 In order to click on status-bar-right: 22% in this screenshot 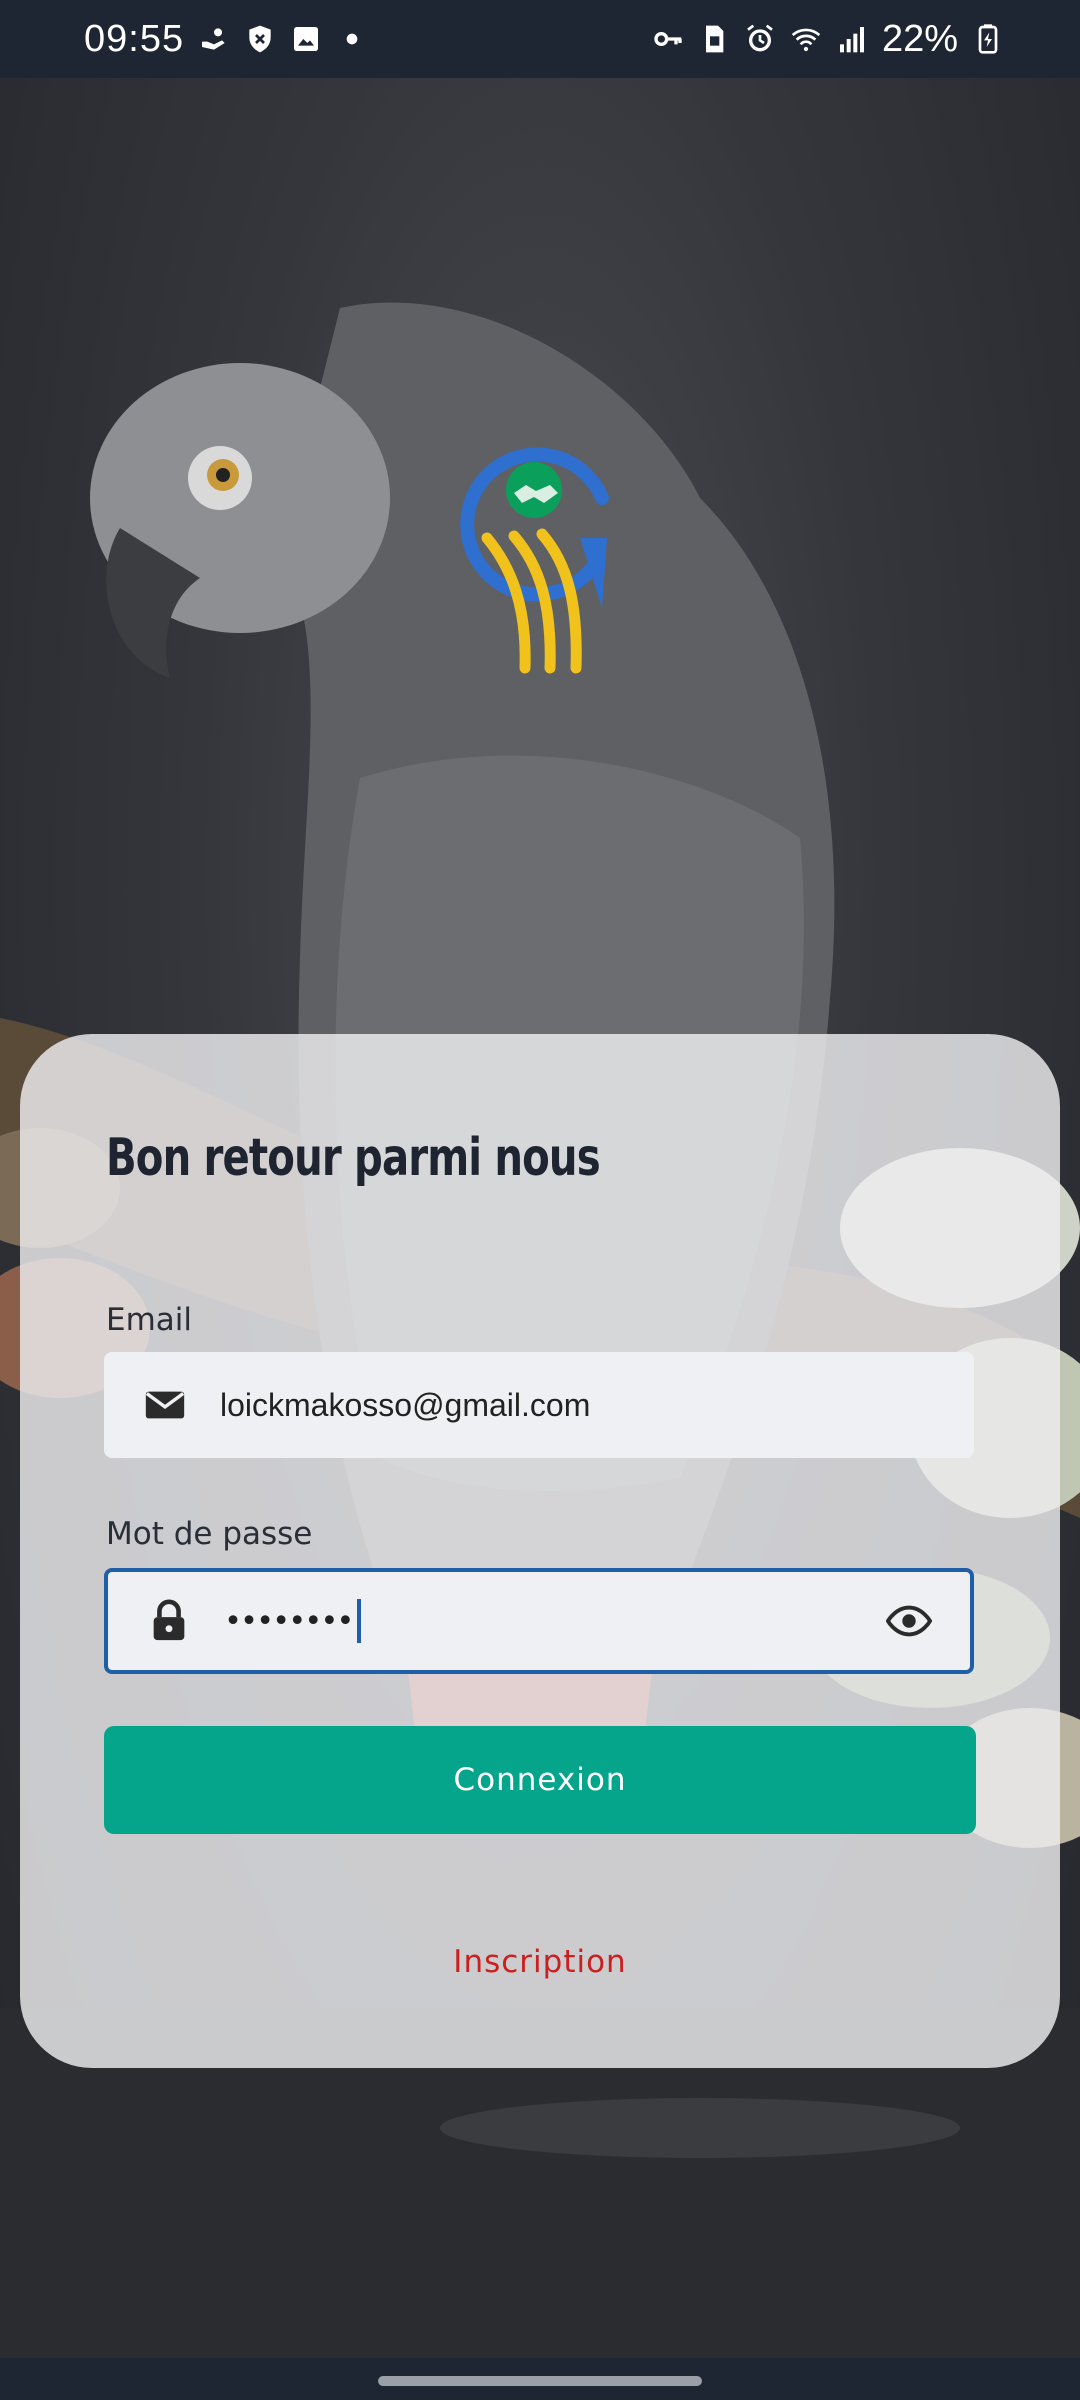, I will do `click(828, 39)`.